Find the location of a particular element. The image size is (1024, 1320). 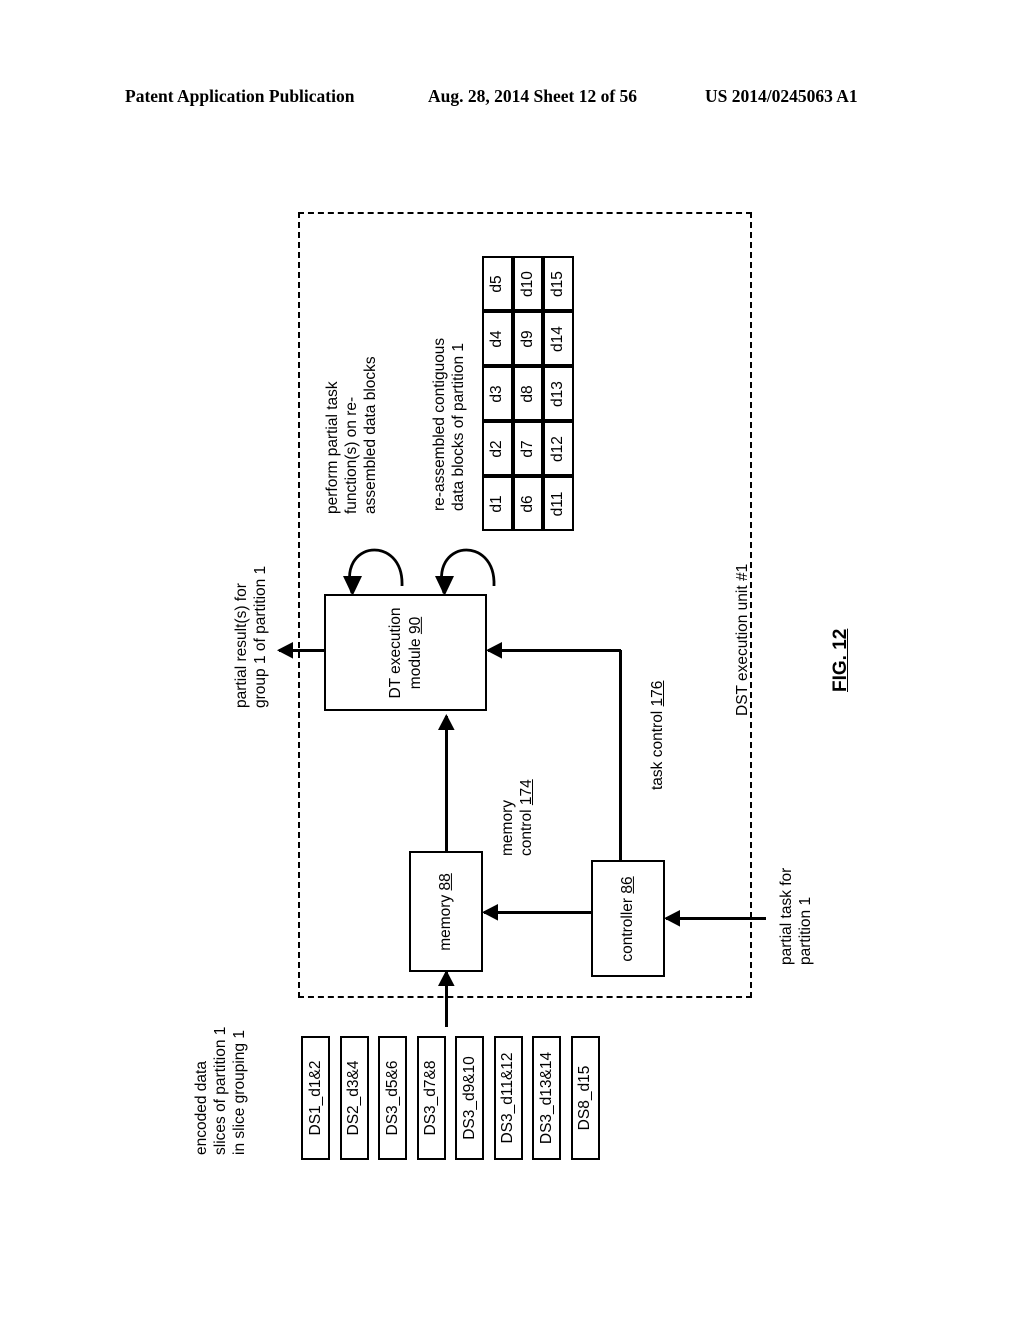

encoded-slice-label: DS3_d13&14 is located at coordinates (546, 1098).